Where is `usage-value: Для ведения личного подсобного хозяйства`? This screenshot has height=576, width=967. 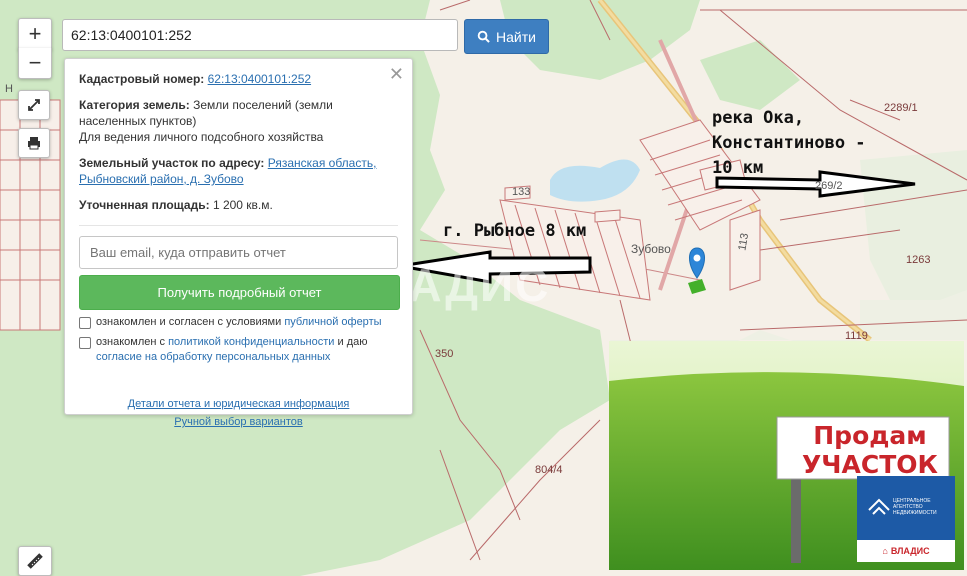
usage-value: Для ведения личного подсобного хозяйства is located at coordinates (201, 137).